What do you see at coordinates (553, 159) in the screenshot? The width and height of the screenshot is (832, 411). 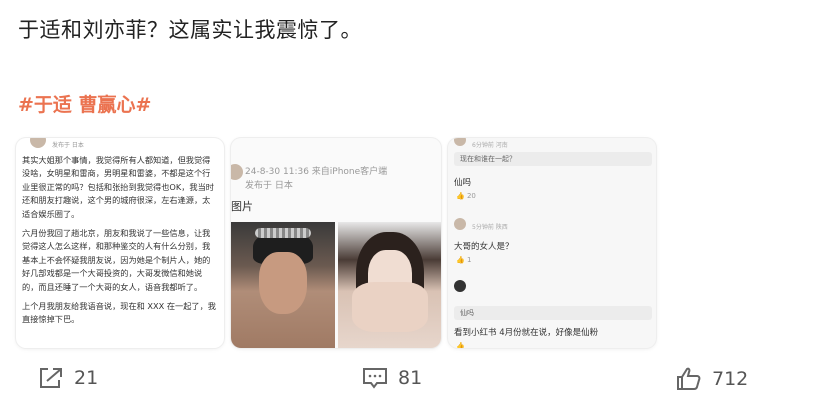 I see `quoted-comment: 现在和谁在一起？` at bounding box center [553, 159].